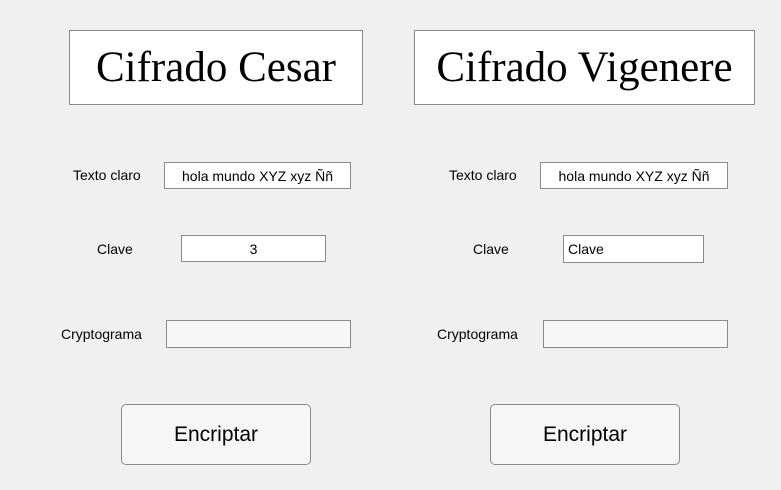 This screenshot has height=490, width=781. I want to click on vigenere-key-input, so click(633, 249).